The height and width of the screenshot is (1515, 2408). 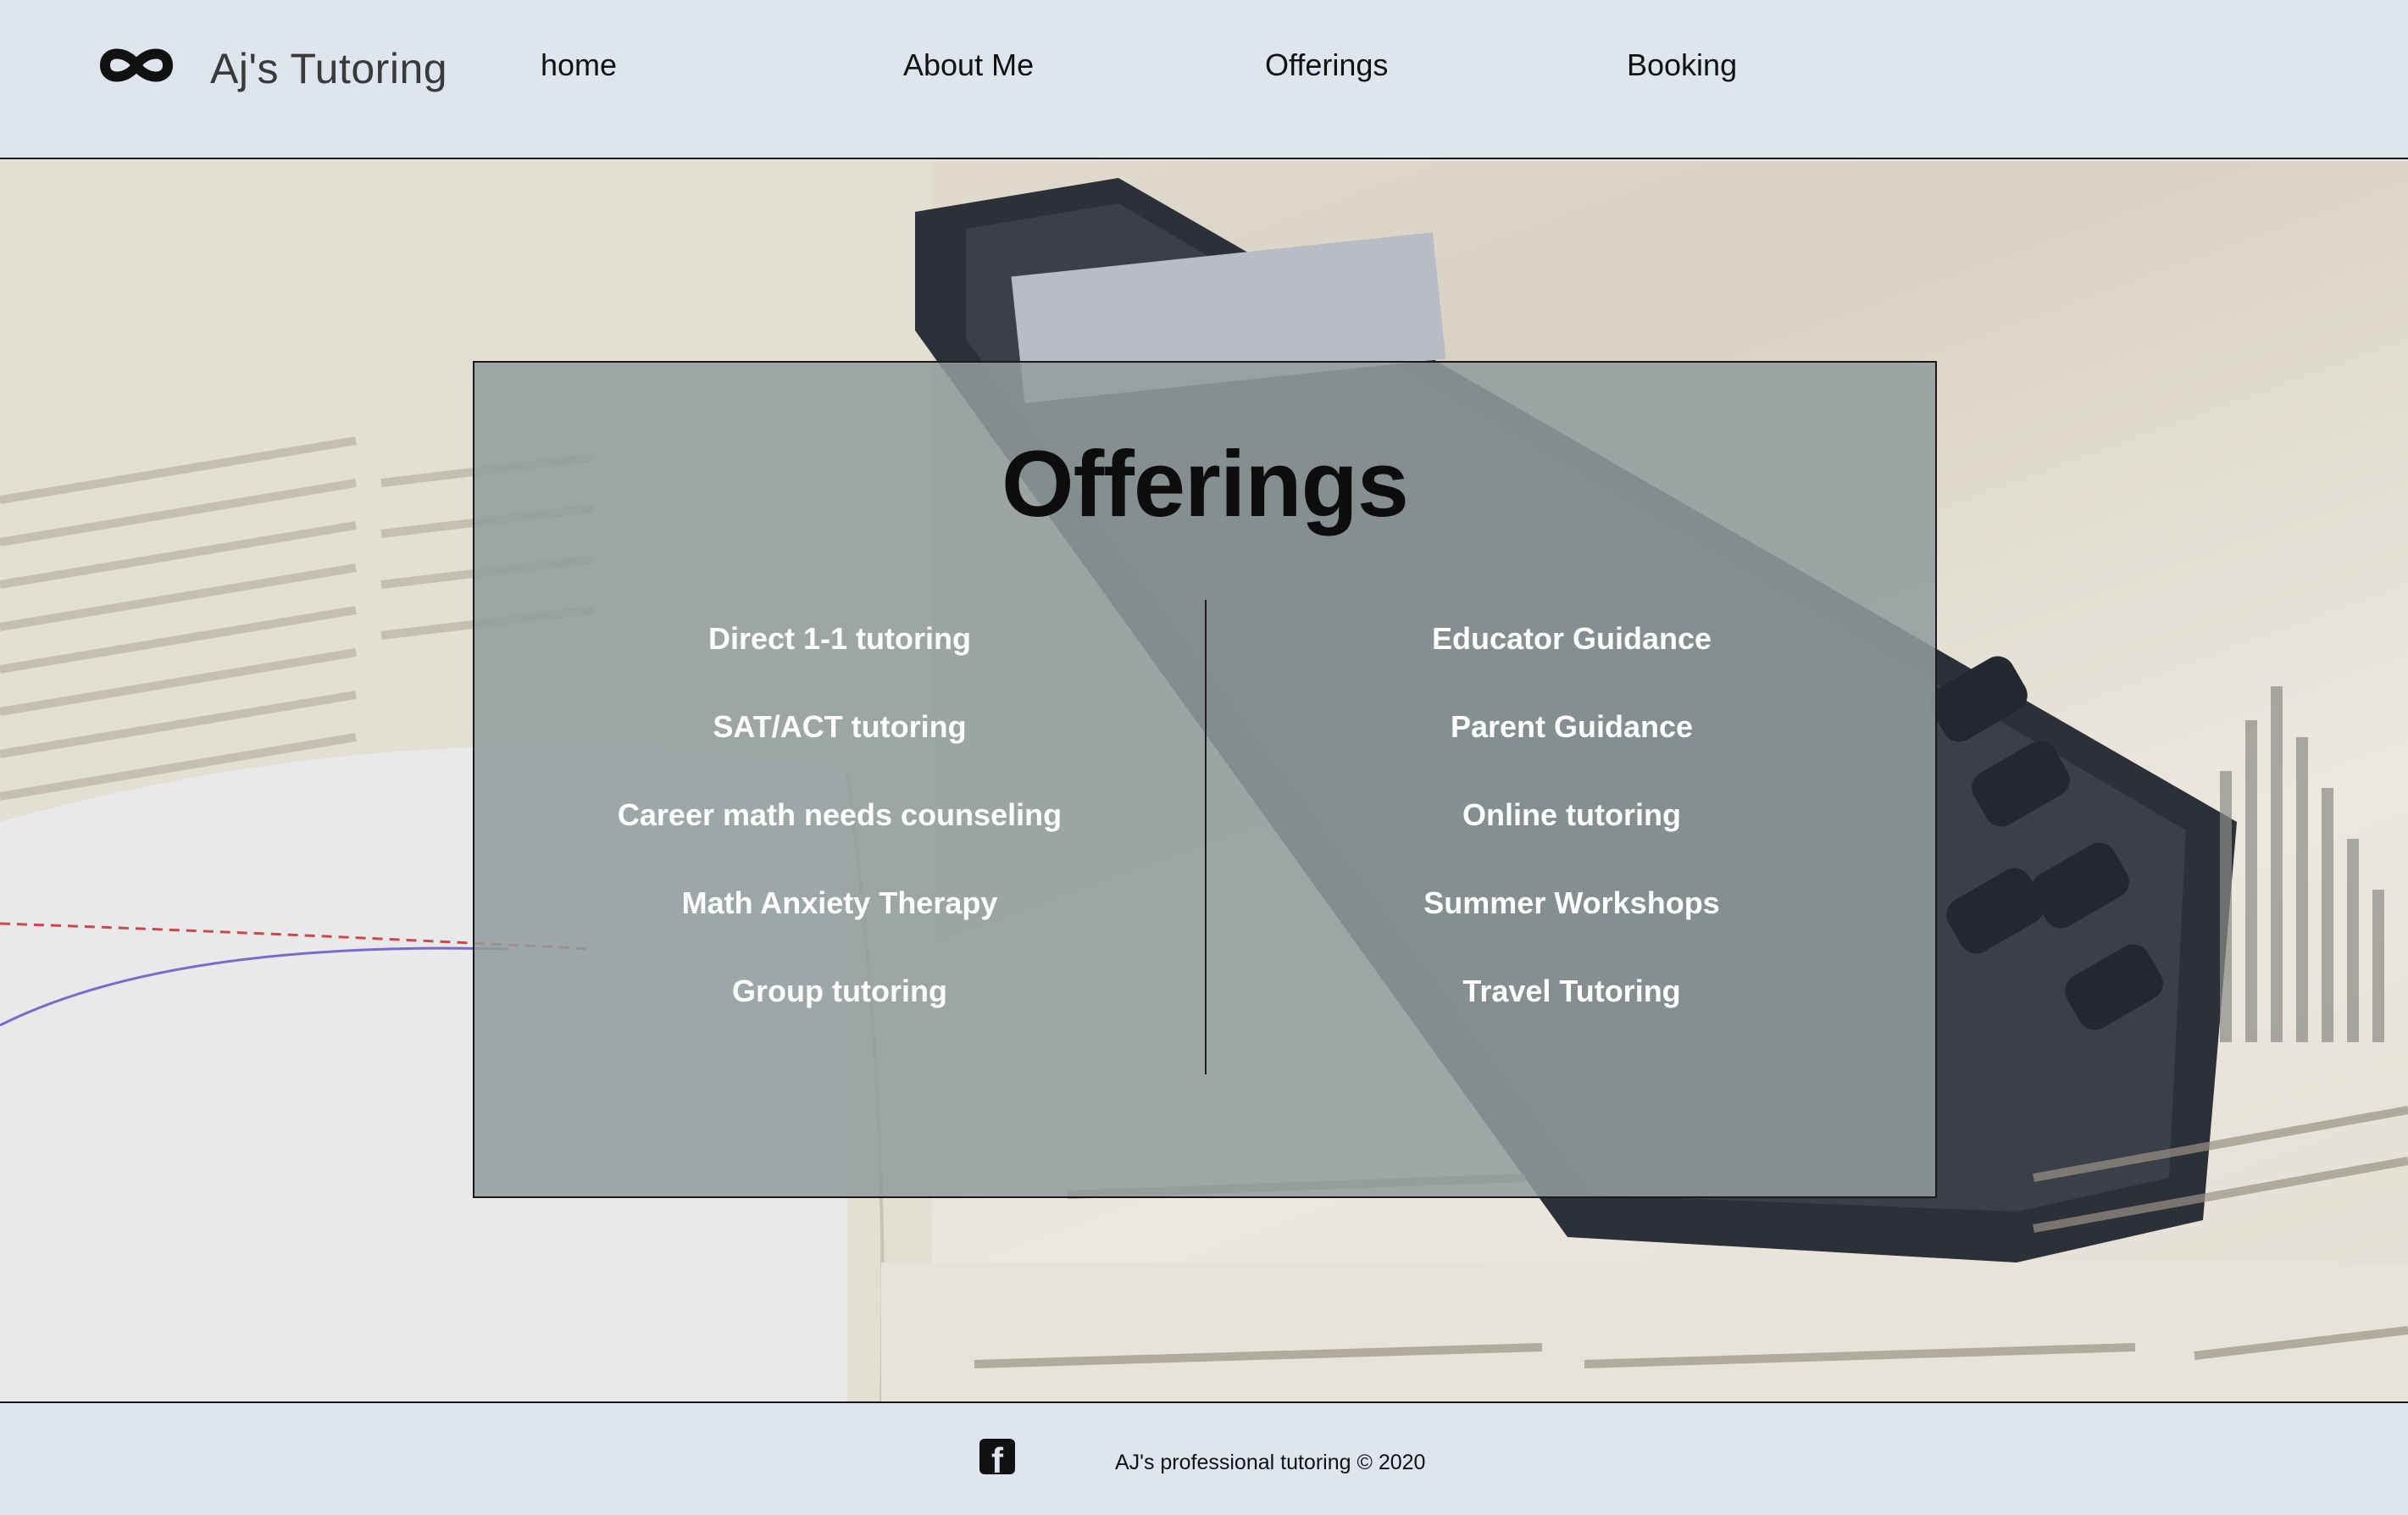 I want to click on offering-item: Group tutoring, so click(x=840, y=991).